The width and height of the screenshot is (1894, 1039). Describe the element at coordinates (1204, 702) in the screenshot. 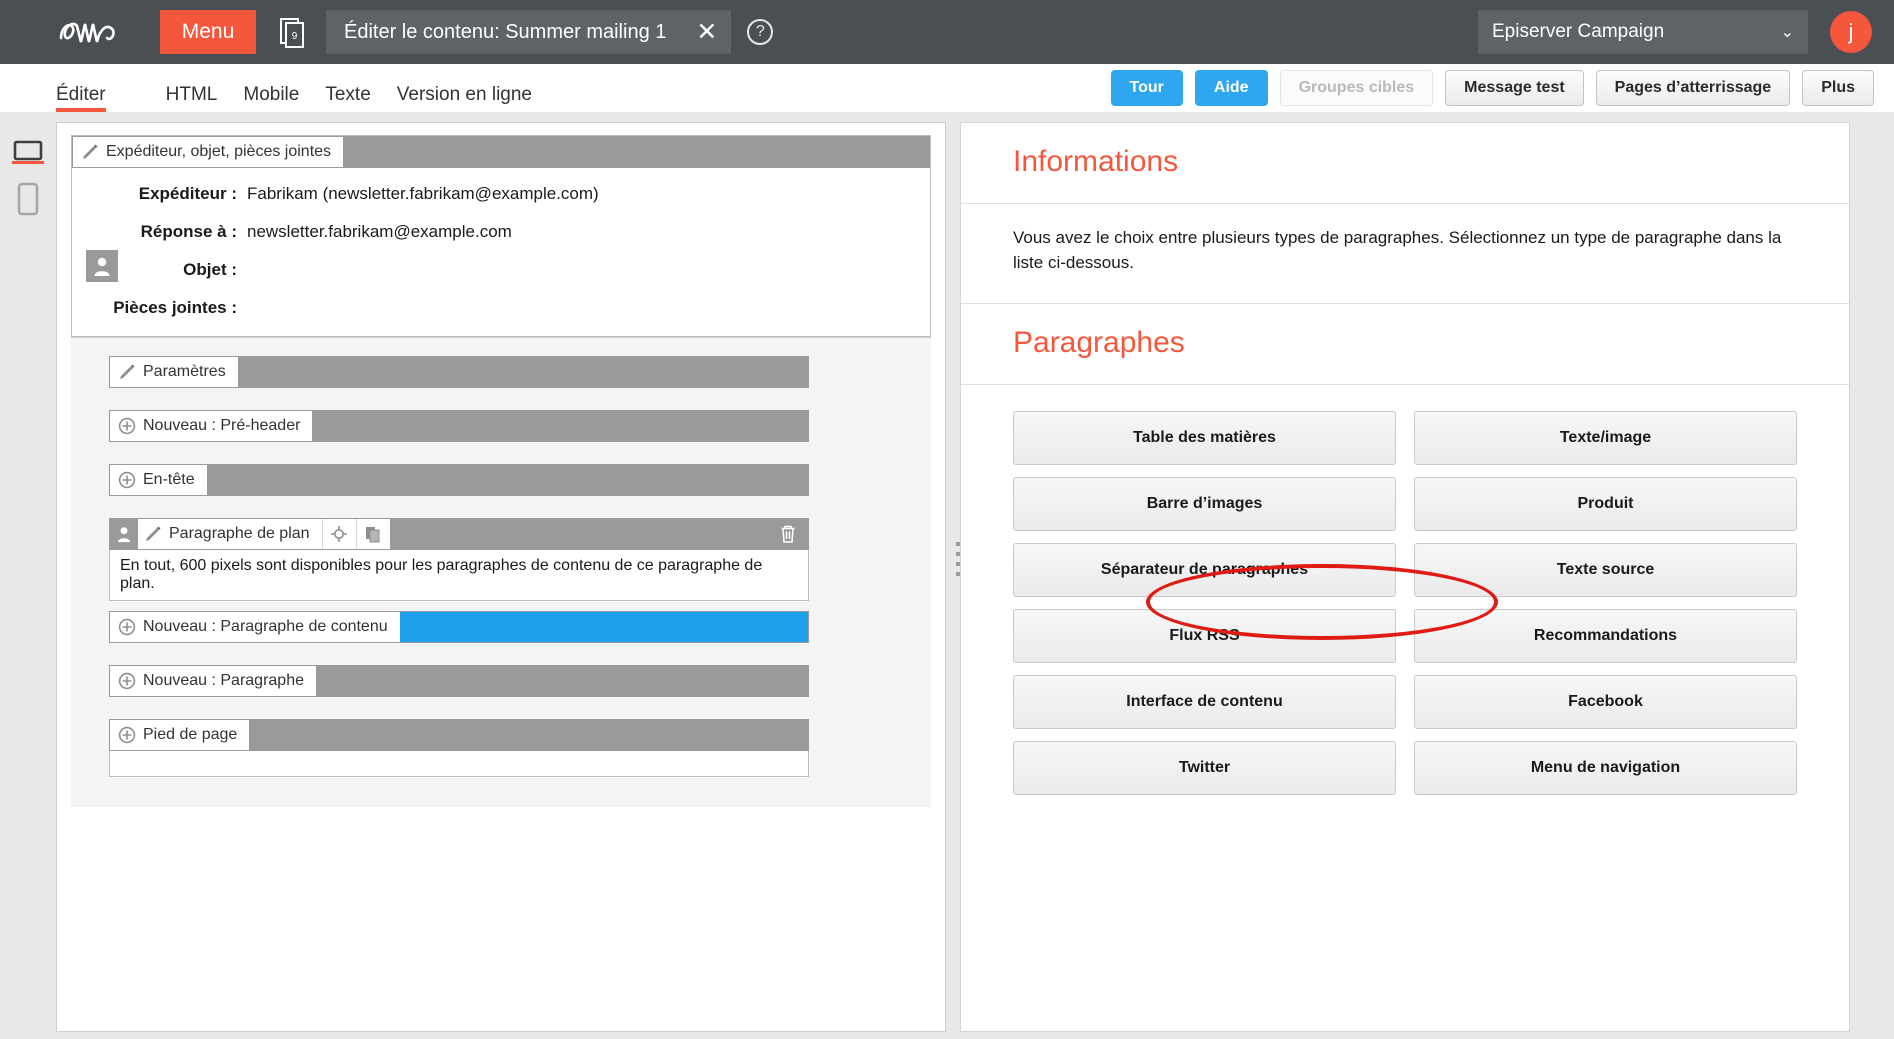

I see `para-btn-interface-de-contenu: Interface de contenu` at that location.